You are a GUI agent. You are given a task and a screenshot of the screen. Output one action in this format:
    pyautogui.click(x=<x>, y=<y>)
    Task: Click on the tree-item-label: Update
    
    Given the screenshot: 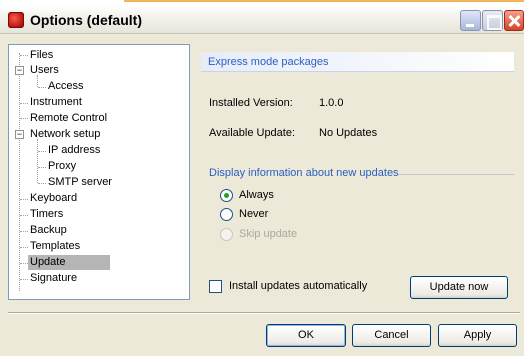 What is the action you would take?
    pyautogui.click(x=69, y=262)
    